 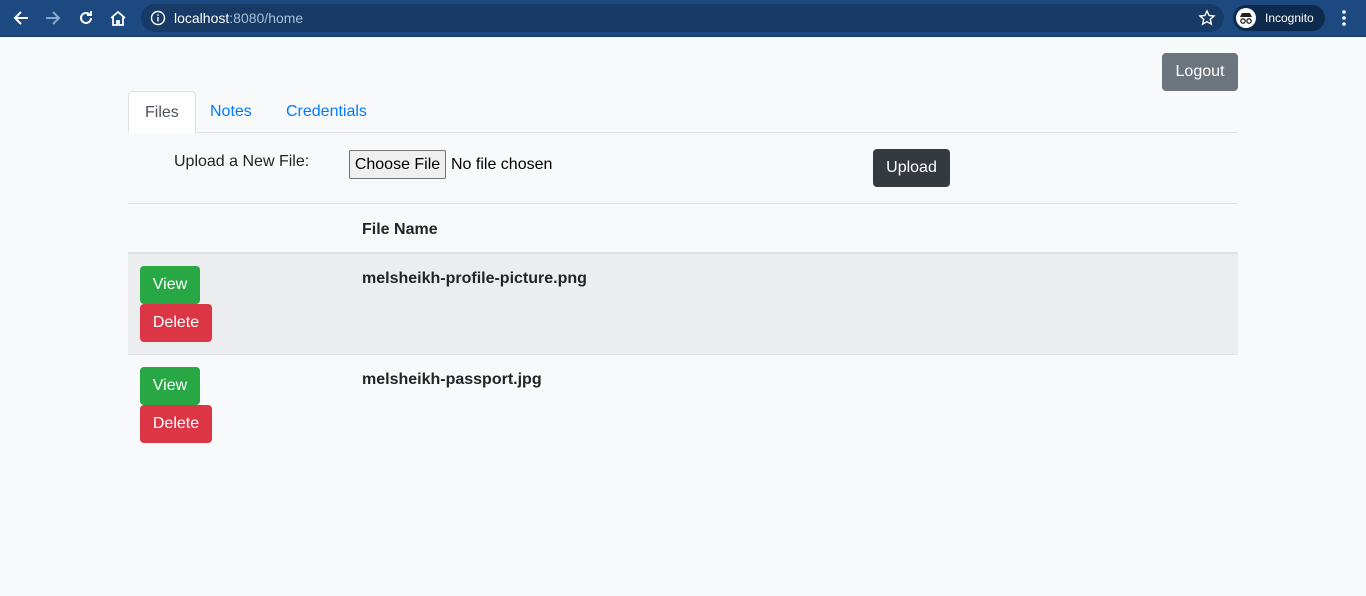 What do you see at coordinates (400, 229) in the screenshot?
I see `column-header-file-name: File Name` at bounding box center [400, 229].